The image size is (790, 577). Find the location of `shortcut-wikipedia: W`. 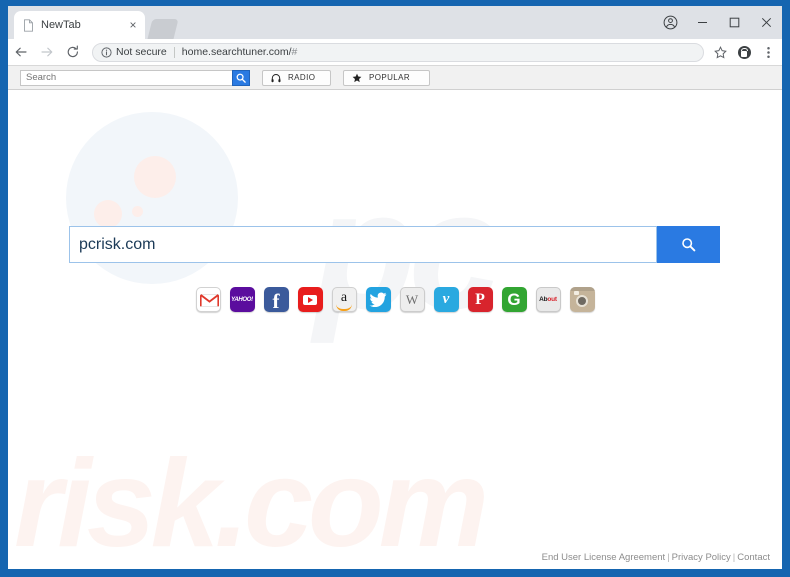

shortcut-wikipedia: W is located at coordinates (412, 299).